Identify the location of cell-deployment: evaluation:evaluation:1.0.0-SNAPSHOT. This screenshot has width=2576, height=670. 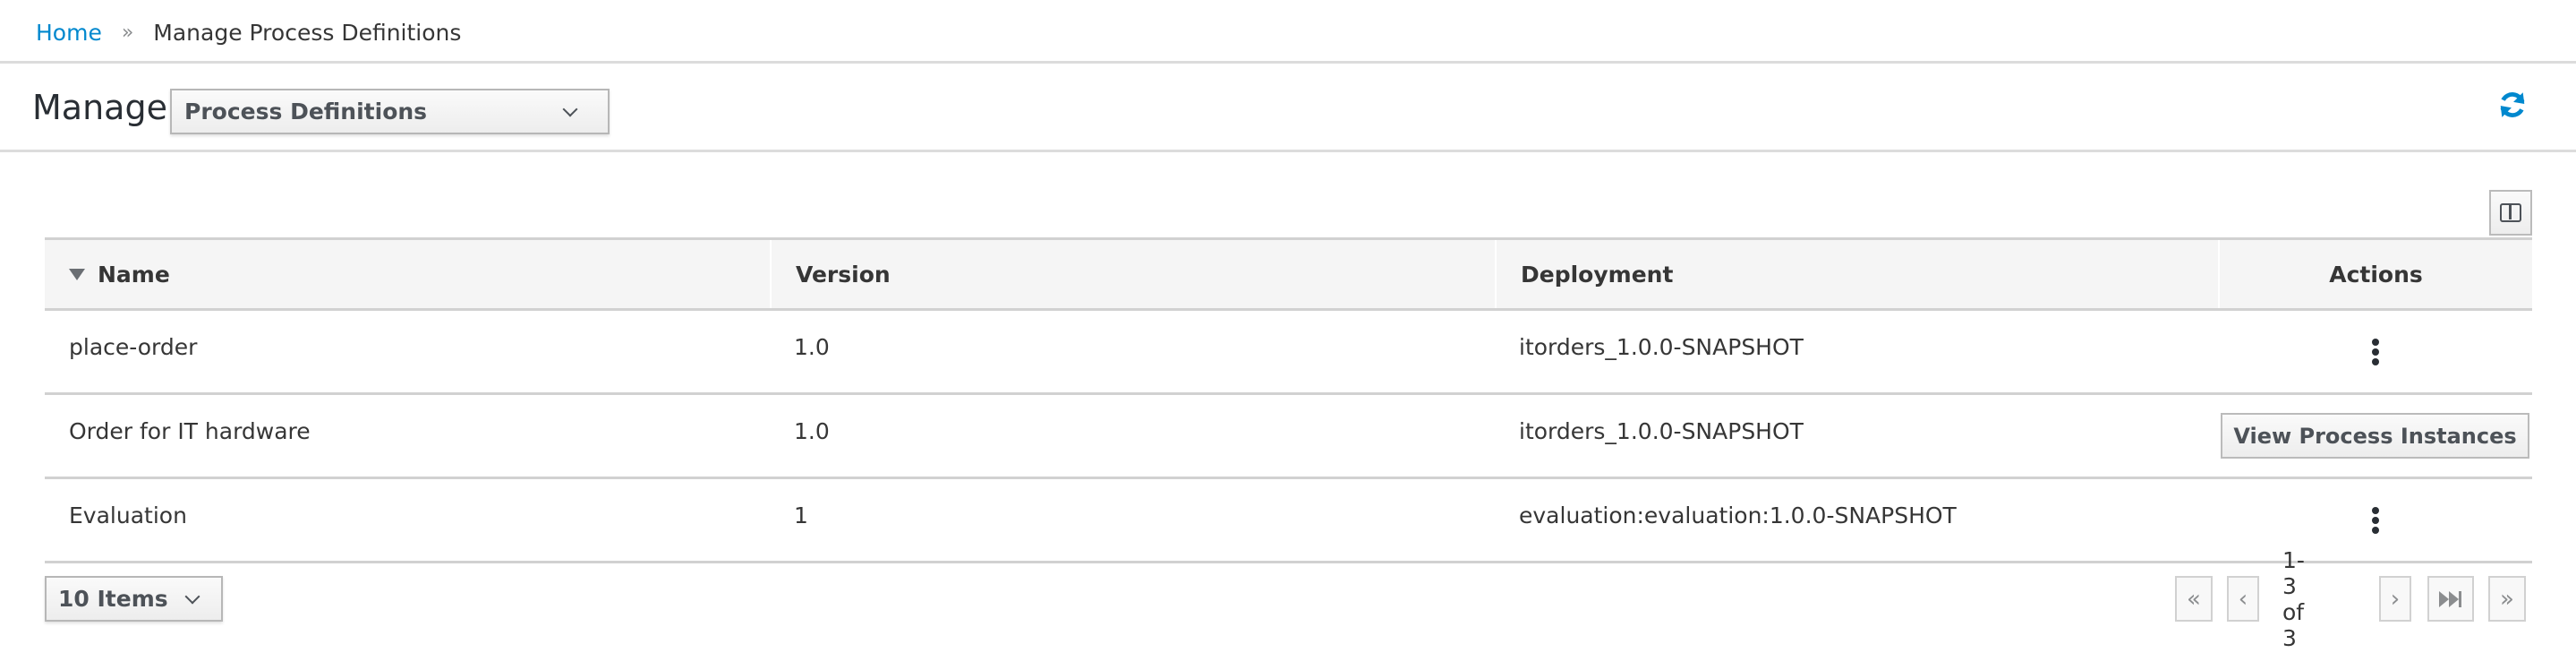
(1738, 515).